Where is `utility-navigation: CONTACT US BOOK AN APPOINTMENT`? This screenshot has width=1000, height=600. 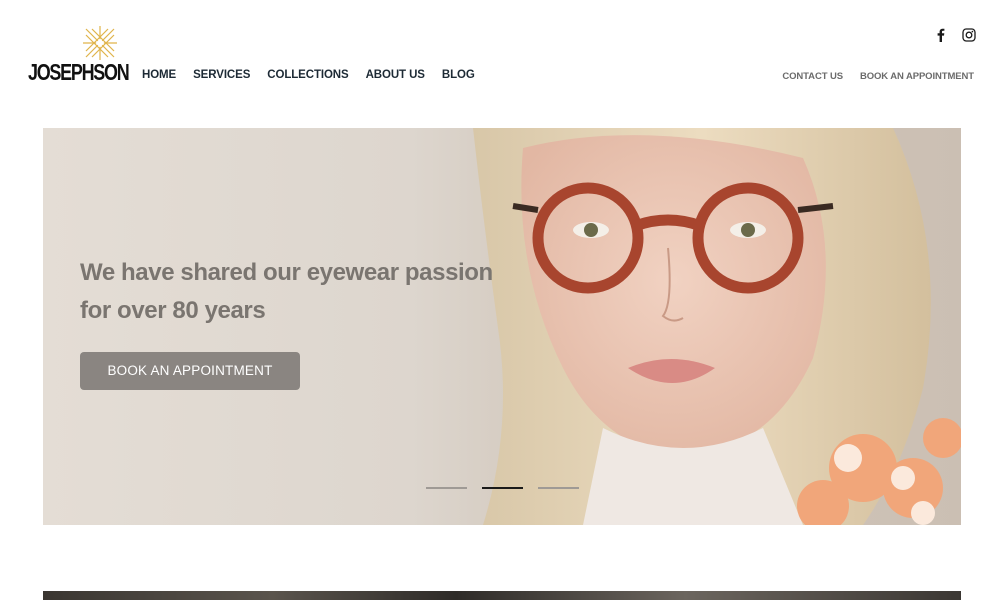
utility-navigation: CONTACT US BOOK AN APPOINTMENT is located at coordinates (878, 76).